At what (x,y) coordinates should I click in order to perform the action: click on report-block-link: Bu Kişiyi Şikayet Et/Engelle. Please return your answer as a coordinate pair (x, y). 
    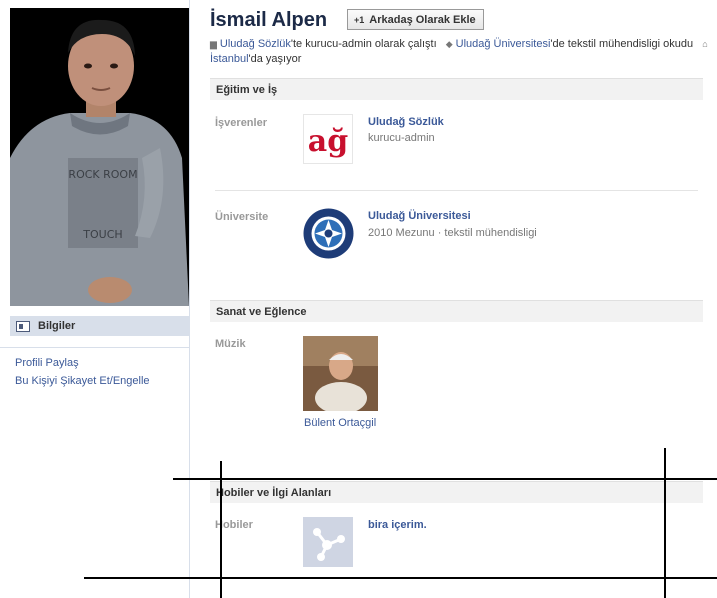
    Looking at the image, I should click on (82, 381).